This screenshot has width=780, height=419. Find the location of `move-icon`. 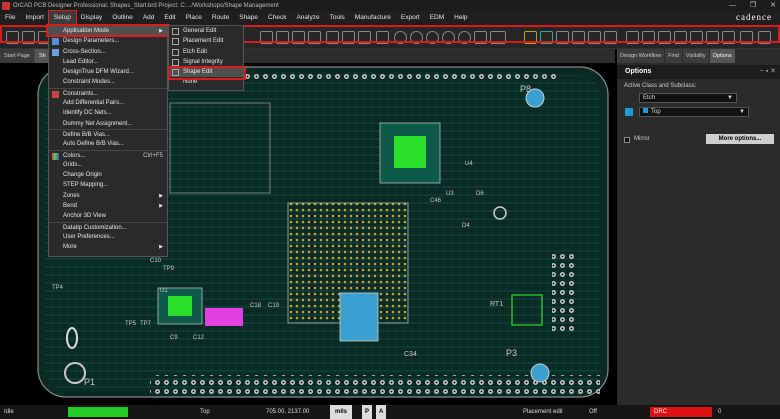

move-icon is located at coordinates (266, 37).